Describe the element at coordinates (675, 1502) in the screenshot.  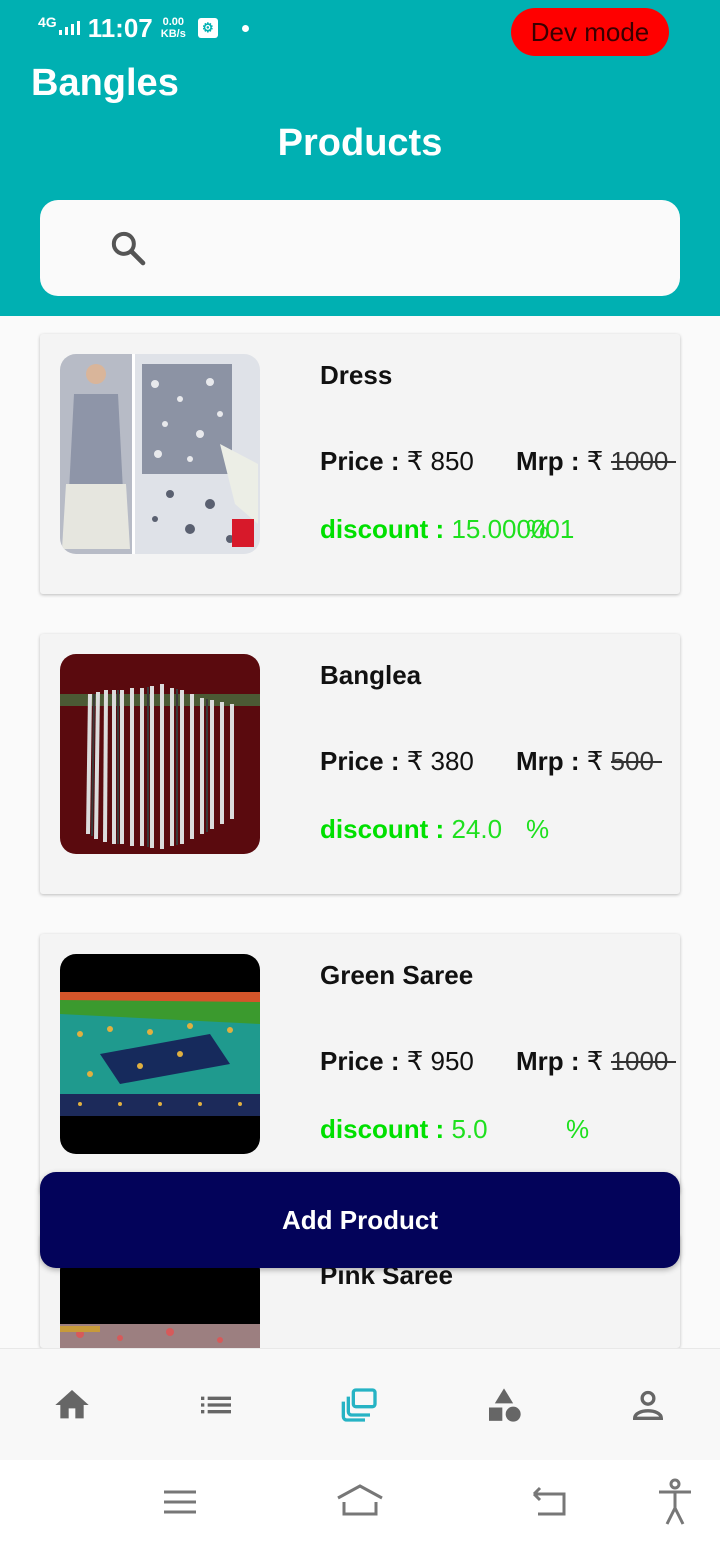
I see `accessibility-icon` at that location.